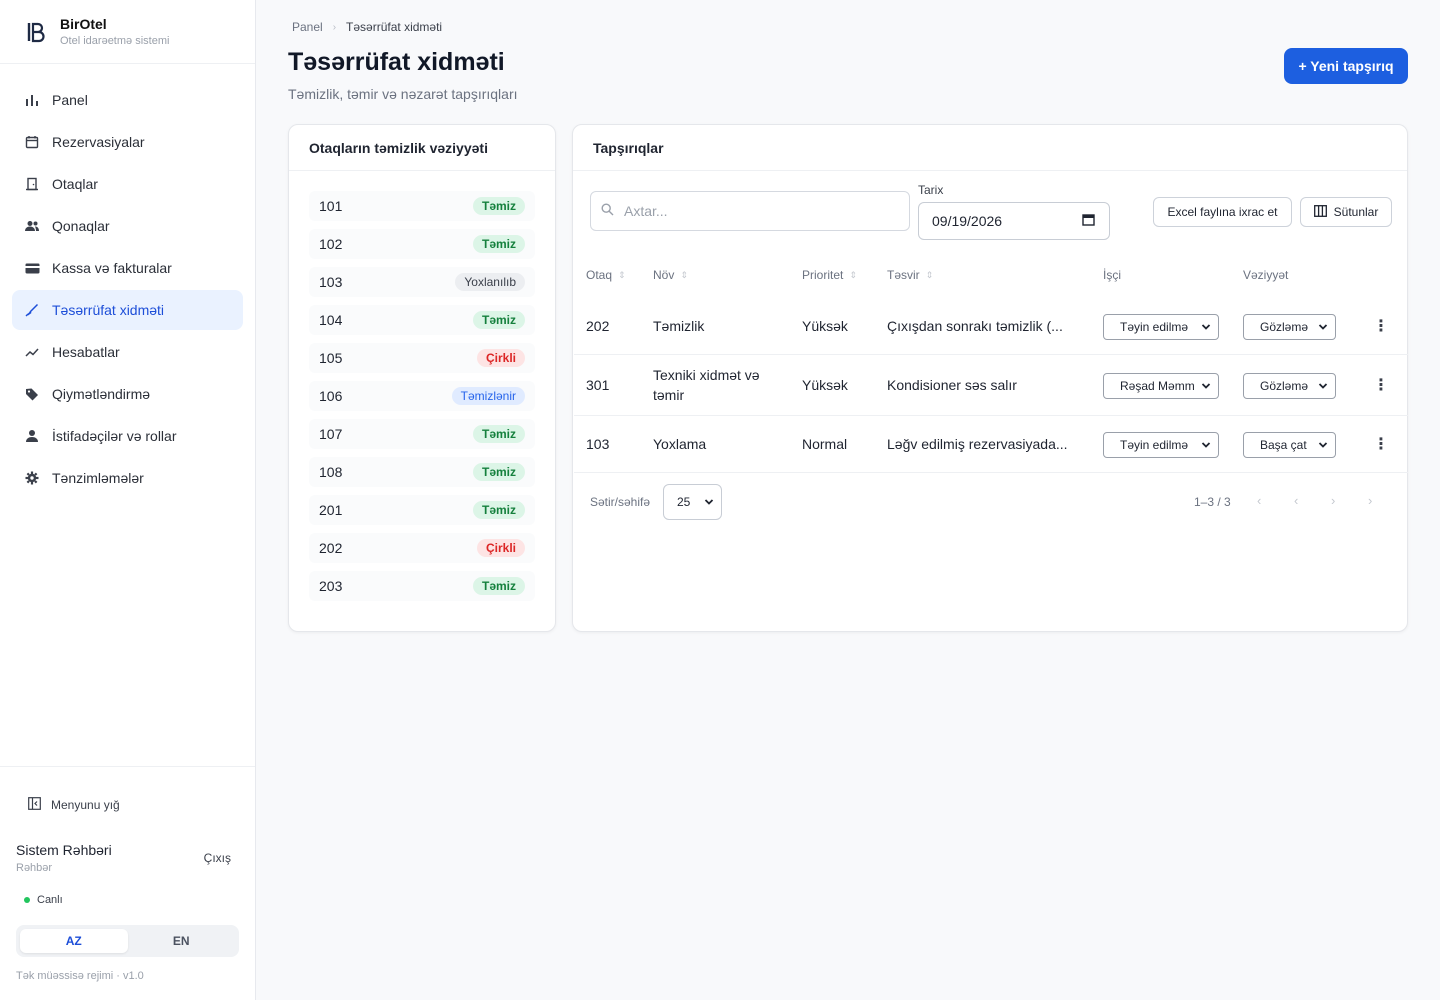 This screenshot has height=1000, width=1440. Describe the element at coordinates (1088, 221) in the screenshot. I see `calendar-picker-icon` at that location.